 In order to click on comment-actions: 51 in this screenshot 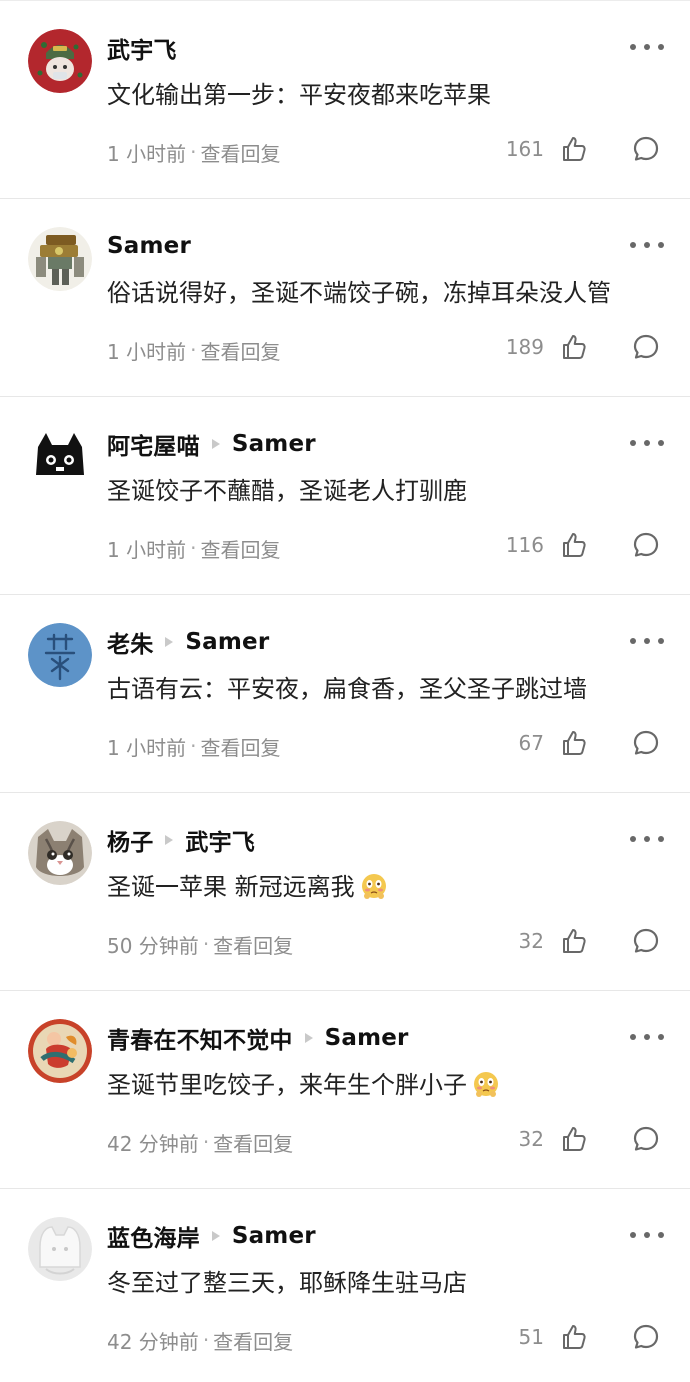, I will do `click(583, 1337)`.